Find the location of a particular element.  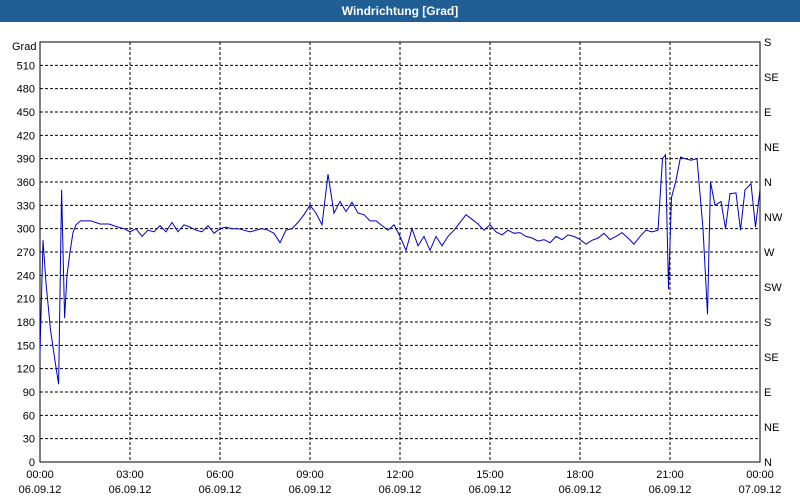

y-tick-label: 450 is located at coordinates (26, 113).